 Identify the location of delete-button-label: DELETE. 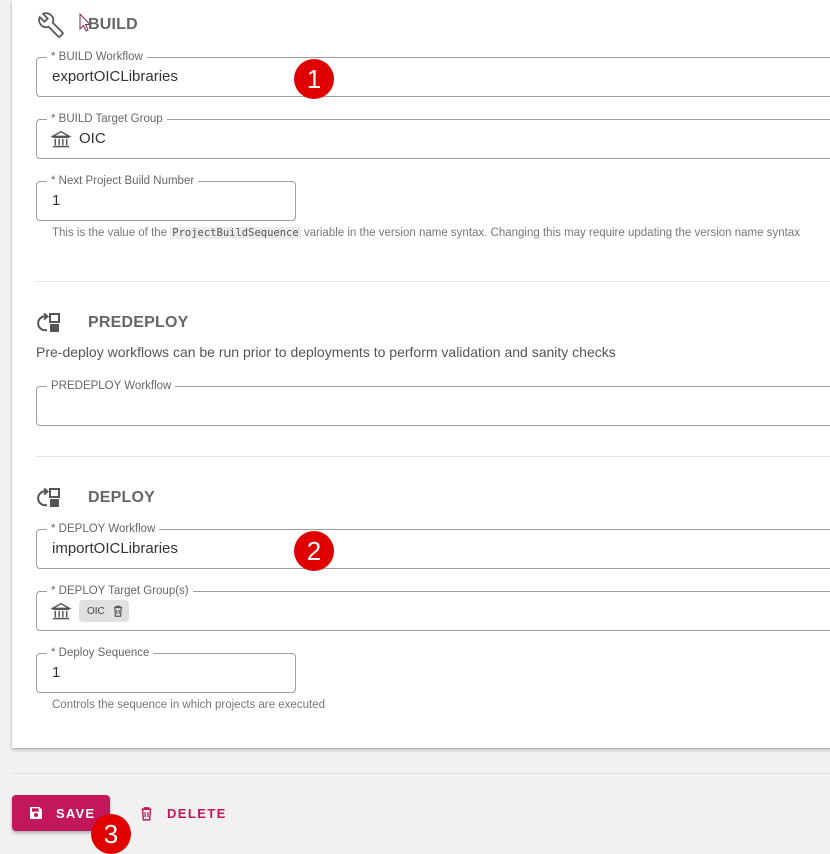
(197, 813).